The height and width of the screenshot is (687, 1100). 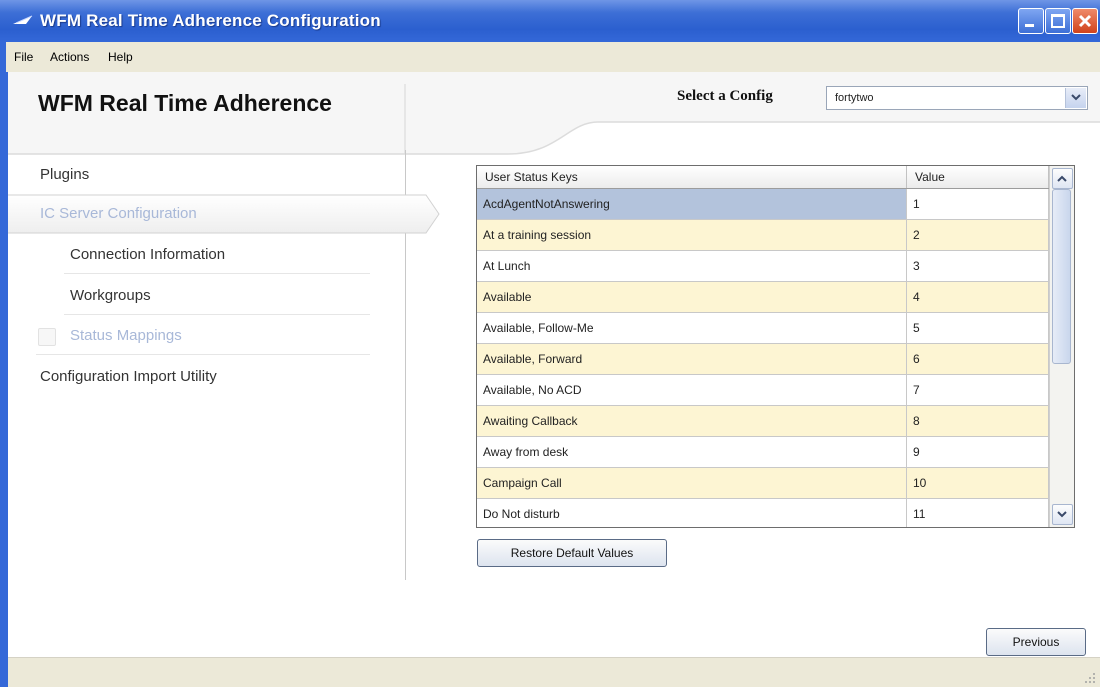 What do you see at coordinates (550, 21) in the screenshot?
I see `title-bar: WFM Real Time Adherence Configuration` at bounding box center [550, 21].